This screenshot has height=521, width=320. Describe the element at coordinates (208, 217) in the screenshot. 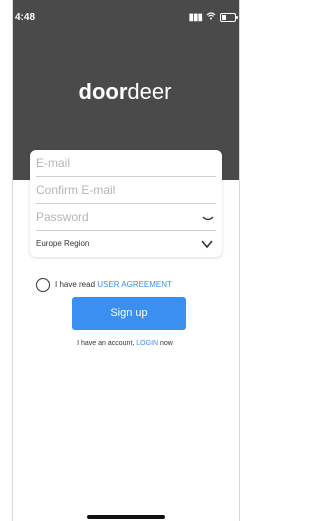

I see `eye-closed-icon` at that location.